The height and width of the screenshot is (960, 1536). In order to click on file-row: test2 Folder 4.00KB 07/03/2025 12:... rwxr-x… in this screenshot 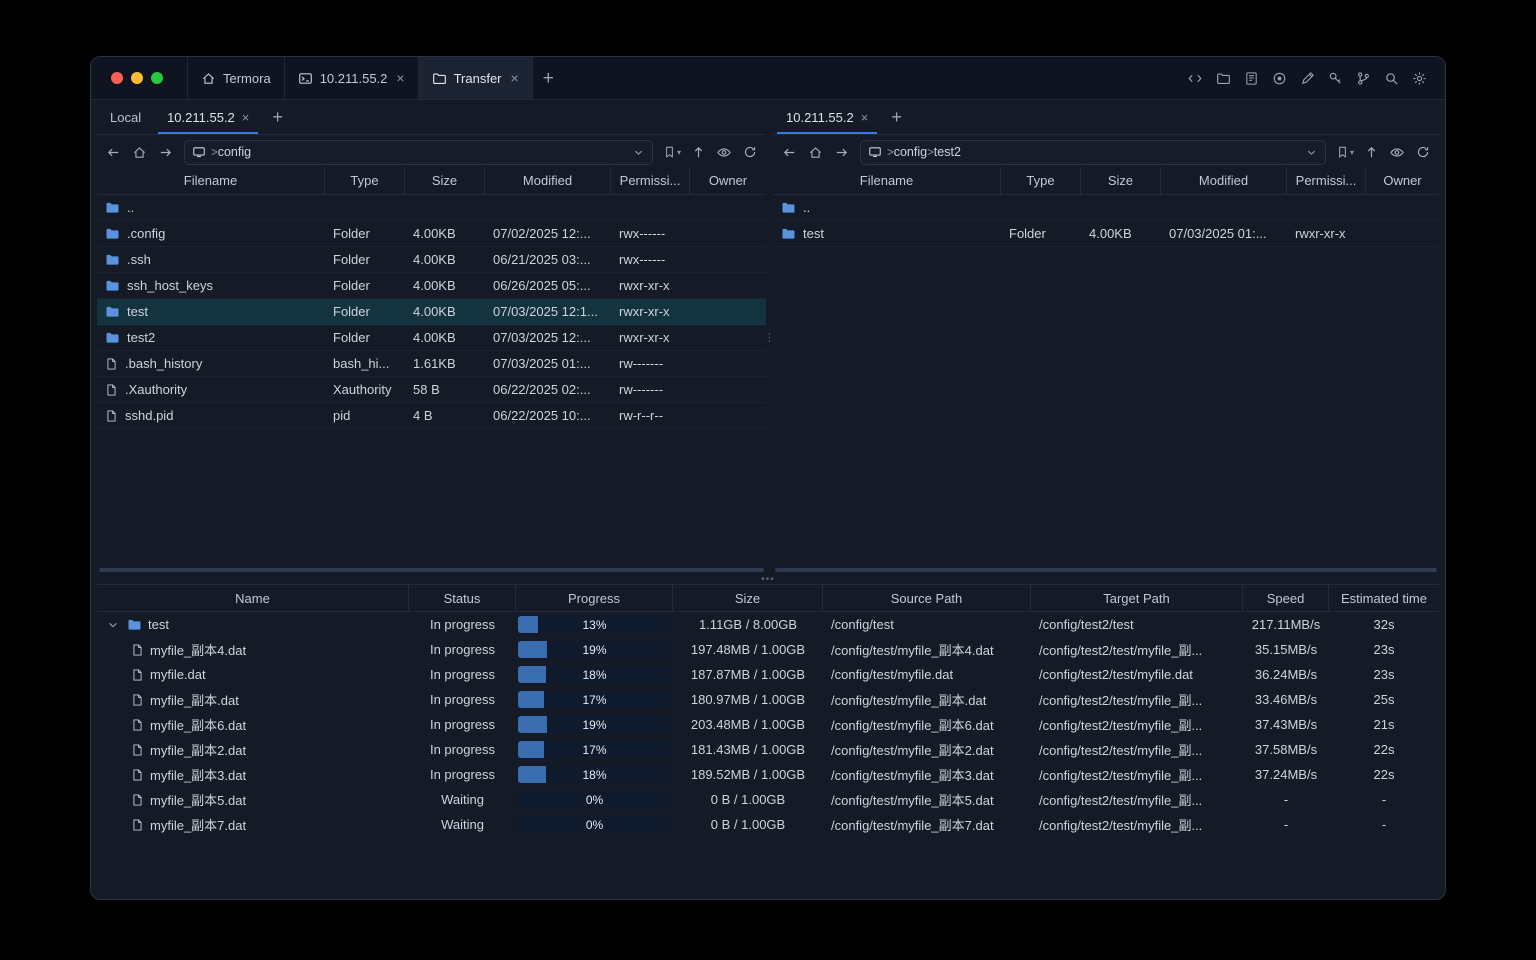, I will do `click(431, 338)`.